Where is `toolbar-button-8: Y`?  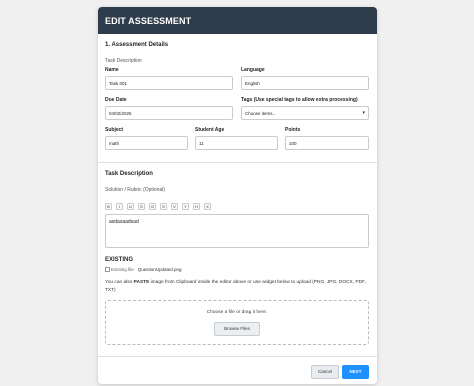
toolbar-button-8: Y is located at coordinates (185, 206).